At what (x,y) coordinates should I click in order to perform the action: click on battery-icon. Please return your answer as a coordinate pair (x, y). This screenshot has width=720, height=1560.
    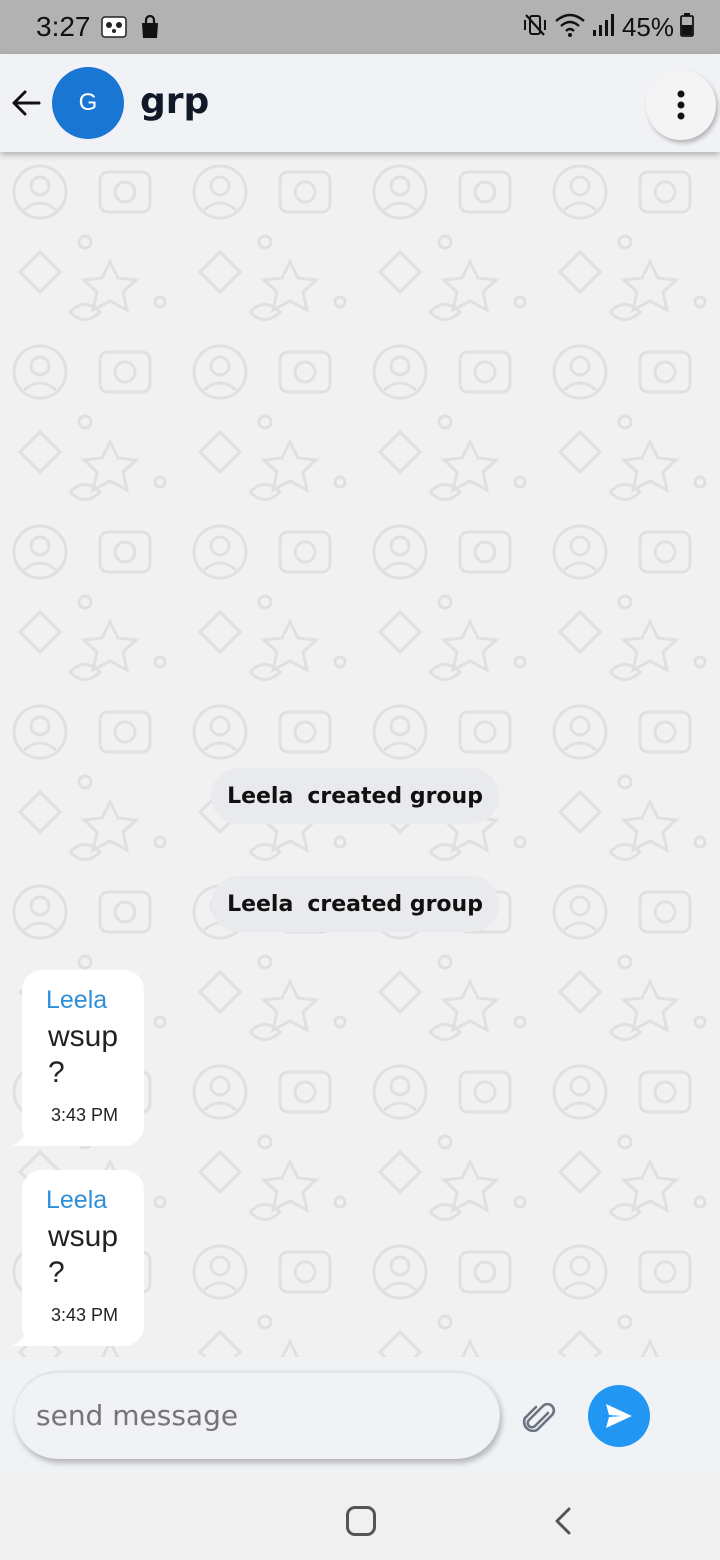
    Looking at the image, I should click on (687, 27).